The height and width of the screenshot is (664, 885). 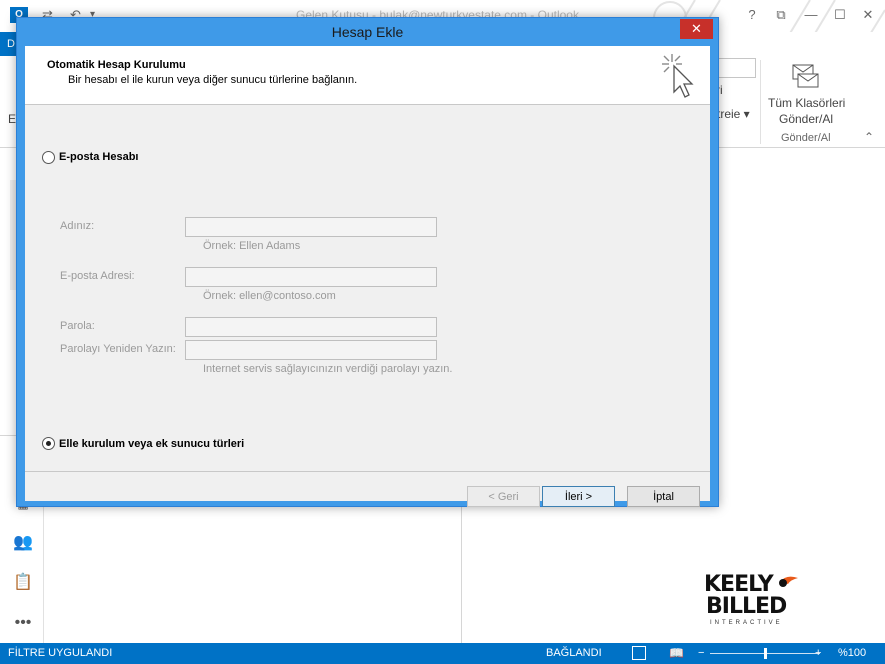 What do you see at coordinates (811, 15) in the screenshot?
I see `minimize-button: —` at bounding box center [811, 15].